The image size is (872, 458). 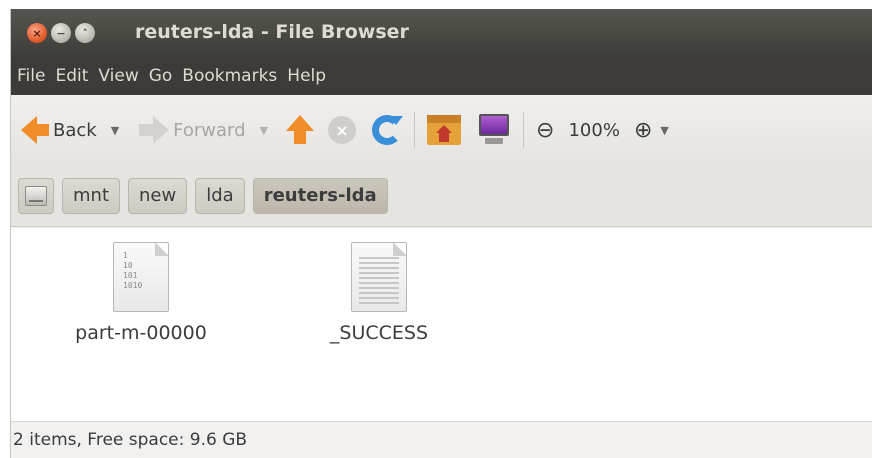 I want to click on back-label: Back, so click(x=75, y=130).